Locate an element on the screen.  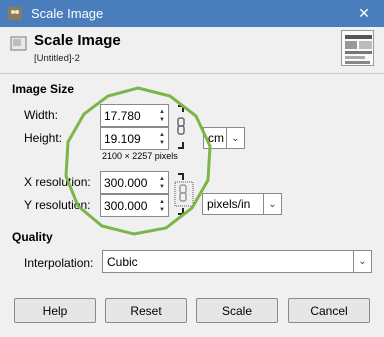
width-label: Width: is located at coordinates (41, 115).